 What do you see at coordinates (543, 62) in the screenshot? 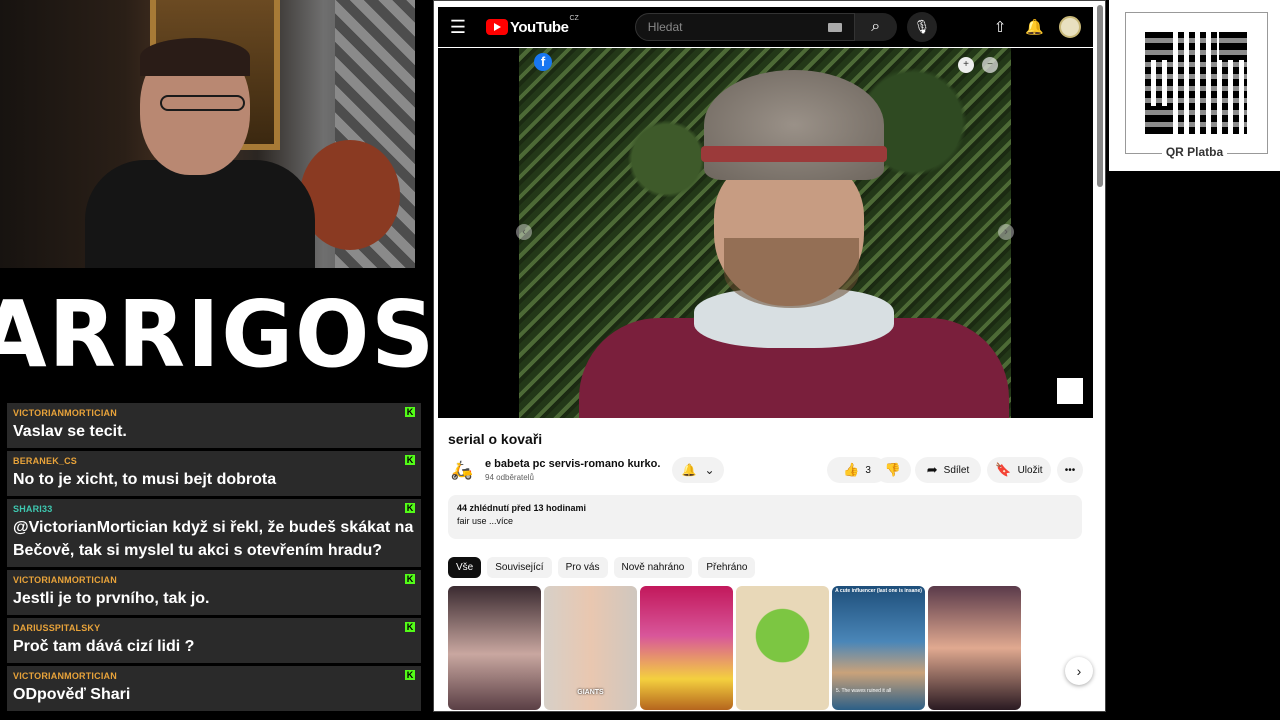
I see `facebook-icon: f` at bounding box center [543, 62].